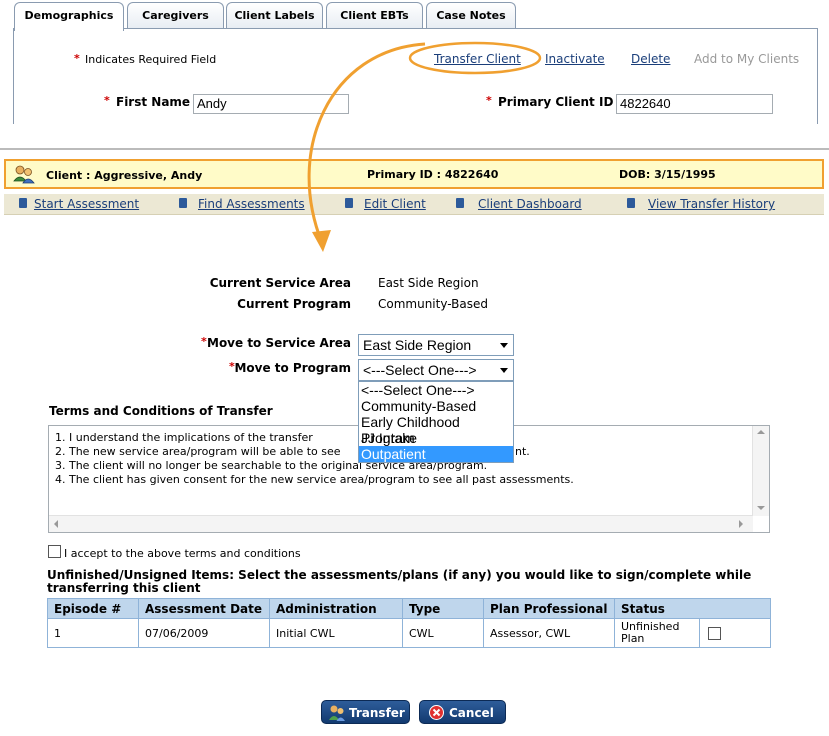 The image size is (829, 736). What do you see at coordinates (280, 283) in the screenshot?
I see `current-service-area-label: Current Service Area` at bounding box center [280, 283].